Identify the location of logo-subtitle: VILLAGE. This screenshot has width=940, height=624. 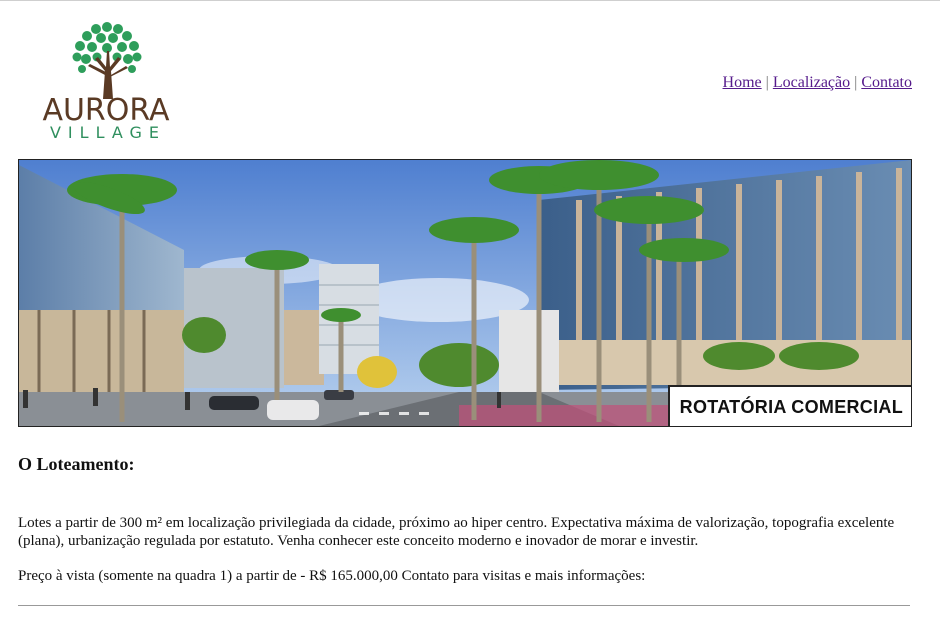
(108, 132).